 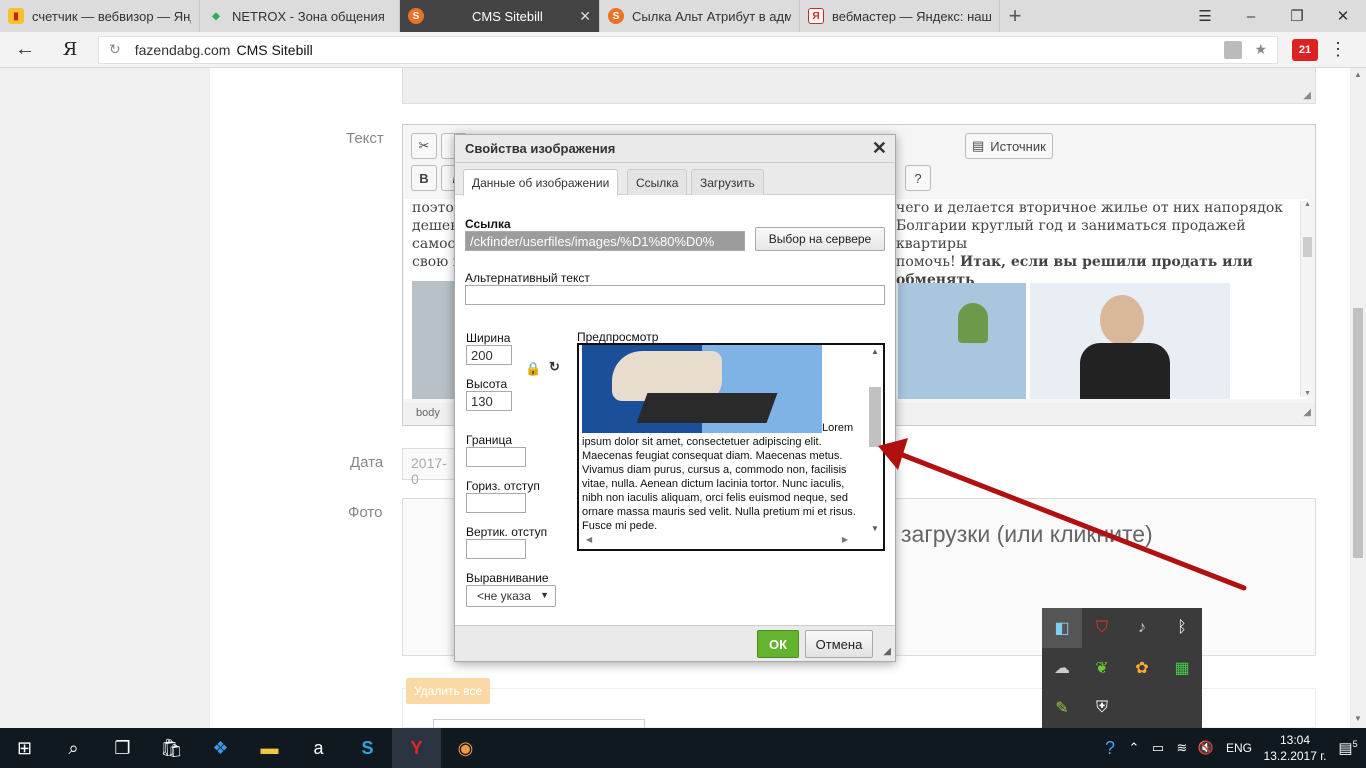 I want to click on browser-tab-5: Я вебмастер — Яндекс: нашл, so click(x=900, y=16).